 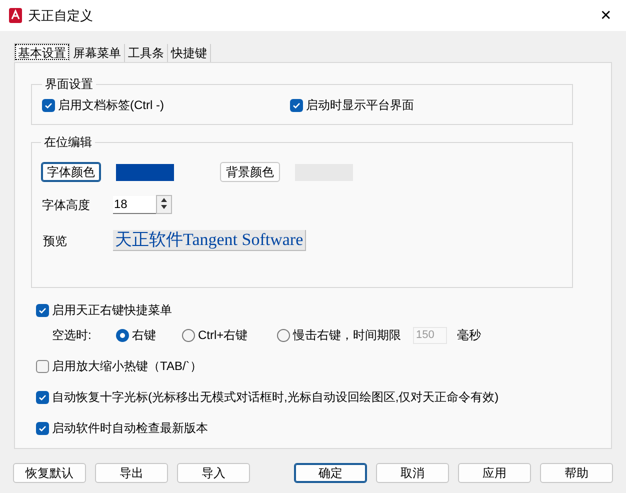 What do you see at coordinates (164, 204) in the screenshot?
I see `spin-buttons` at bounding box center [164, 204].